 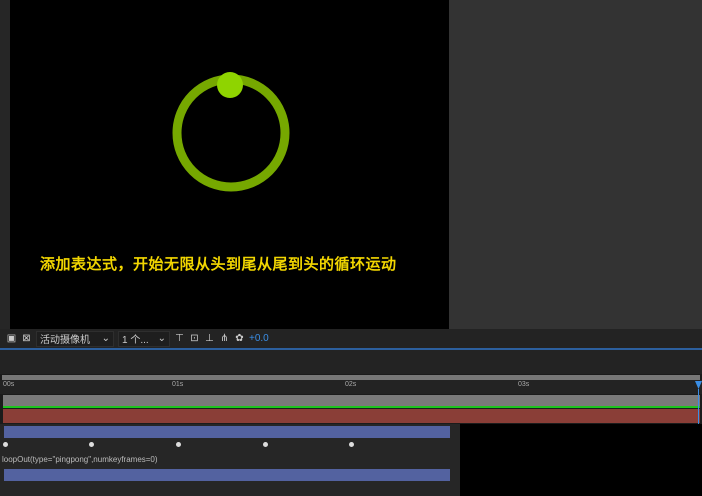 I want to click on expression-text: loopOut(type="pingpong",numkeyframes=0), so click(x=80, y=459).